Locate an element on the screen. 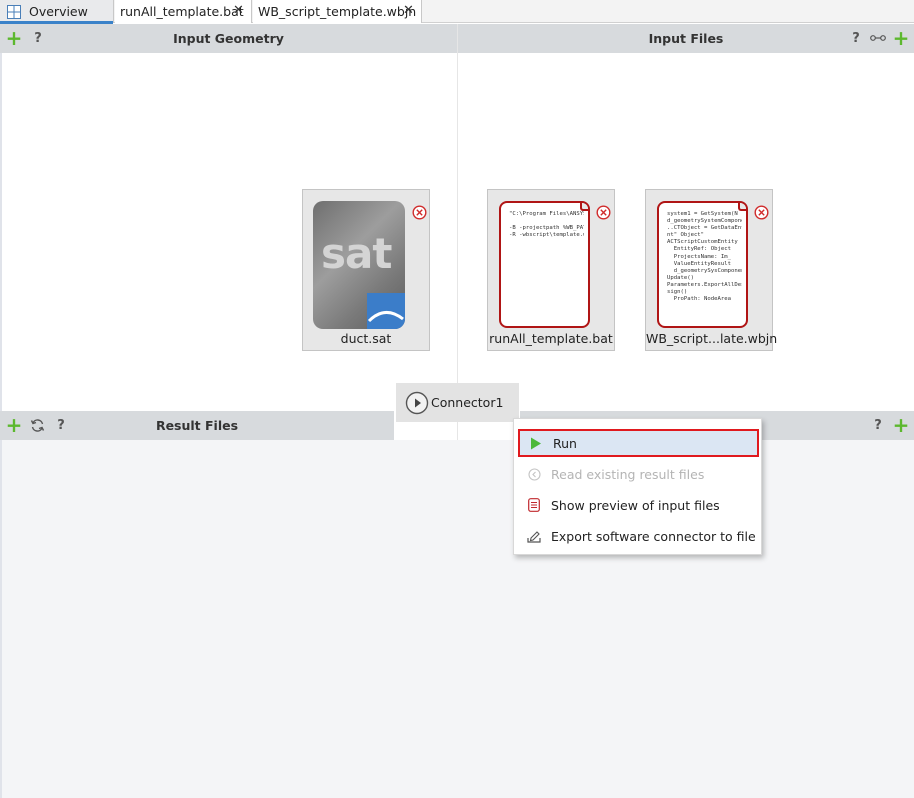  menu-item-label: Read existing result files is located at coordinates (628, 474).